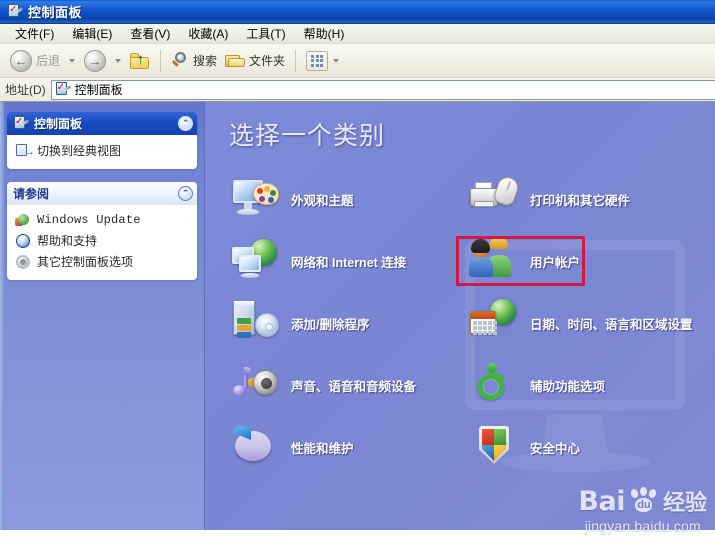 The image size is (715, 540). What do you see at coordinates (568, 386) in the screenshot?
I see `category-label: 辅助功能选项` at bounding box center [568, 386].